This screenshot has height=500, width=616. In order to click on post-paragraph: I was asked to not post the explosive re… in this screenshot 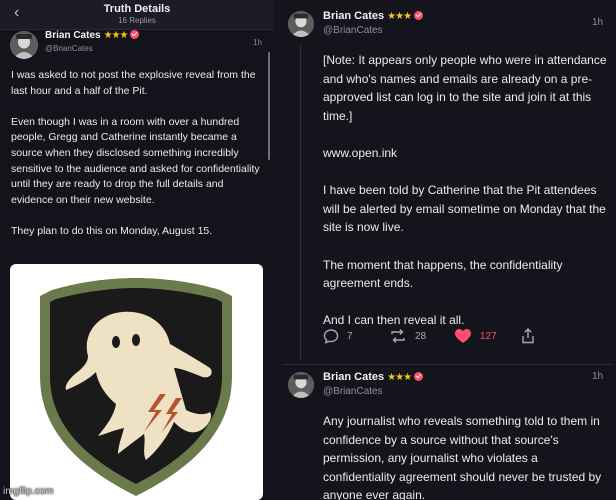, I will do `click(133, 83)`.